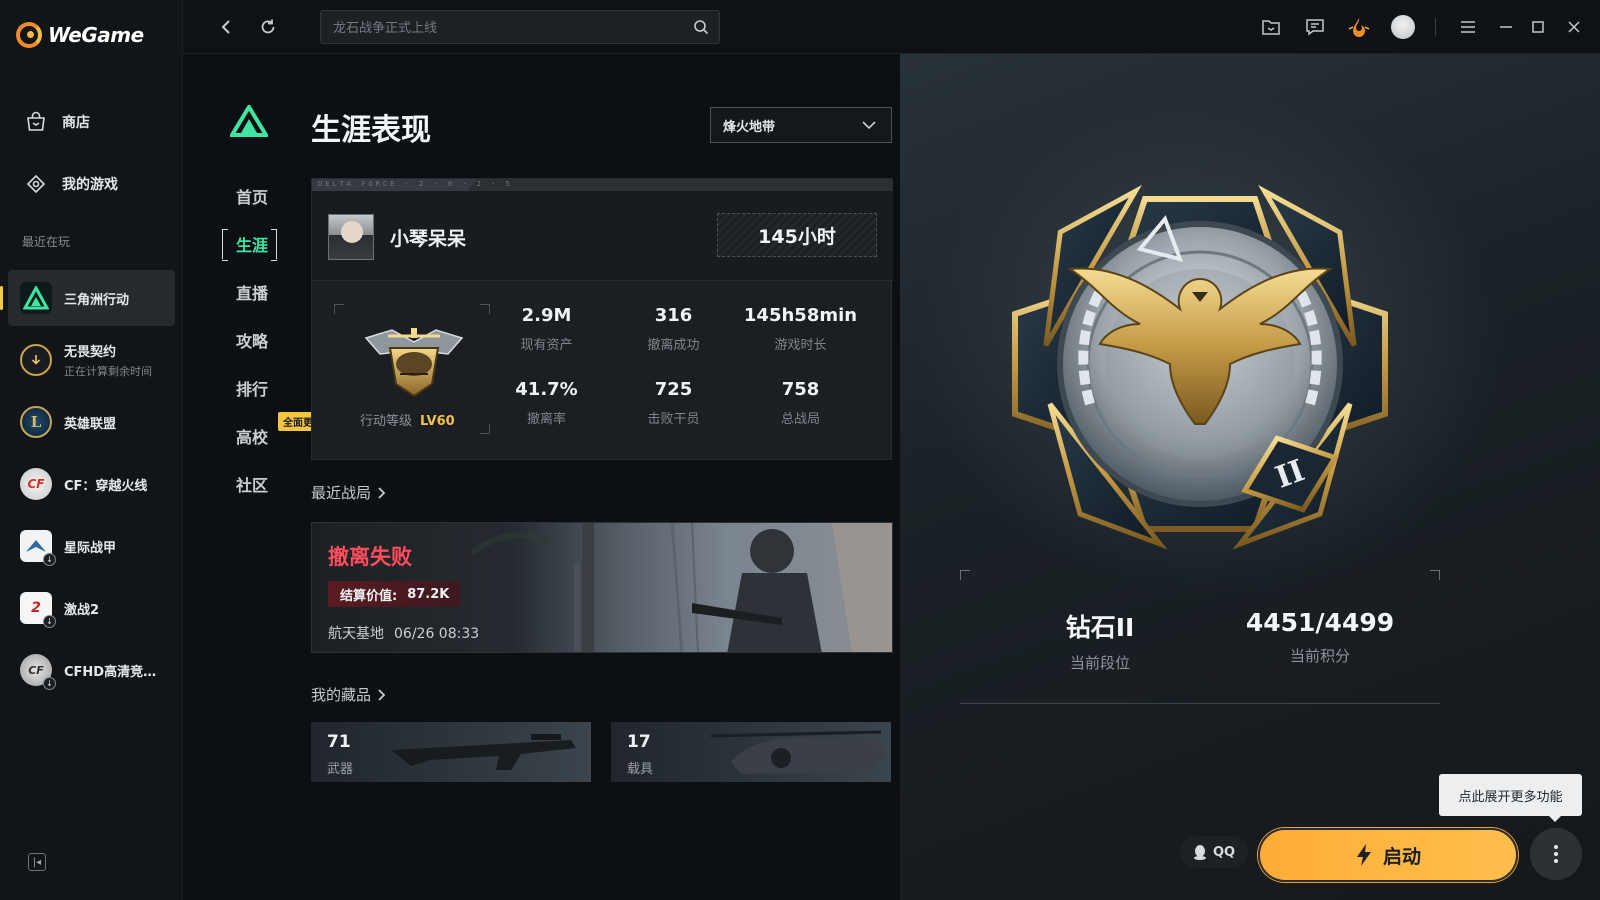 This screenshot has width=1600, height=900. I want to click on tab-guide: 攻略, so click(252, 340).